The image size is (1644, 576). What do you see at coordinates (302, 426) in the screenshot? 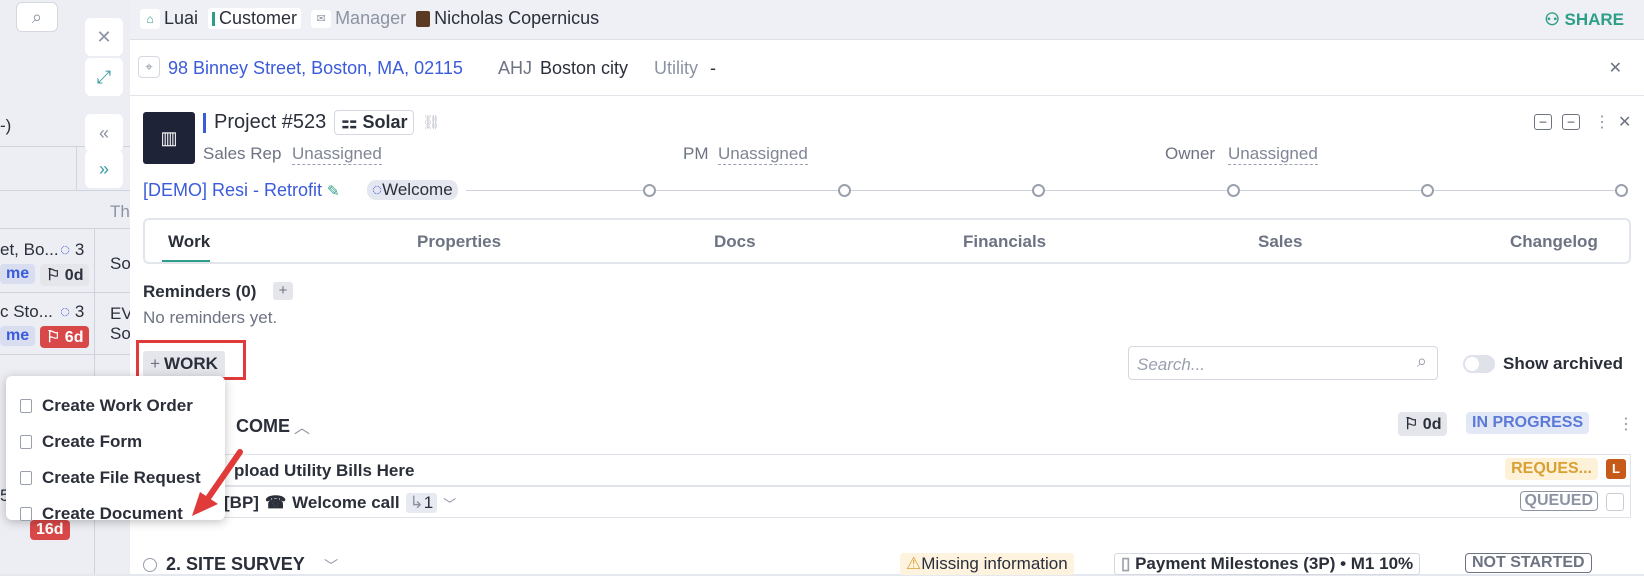
I see `chevron-up-icon: ︿` at bounding box center [302, 426].